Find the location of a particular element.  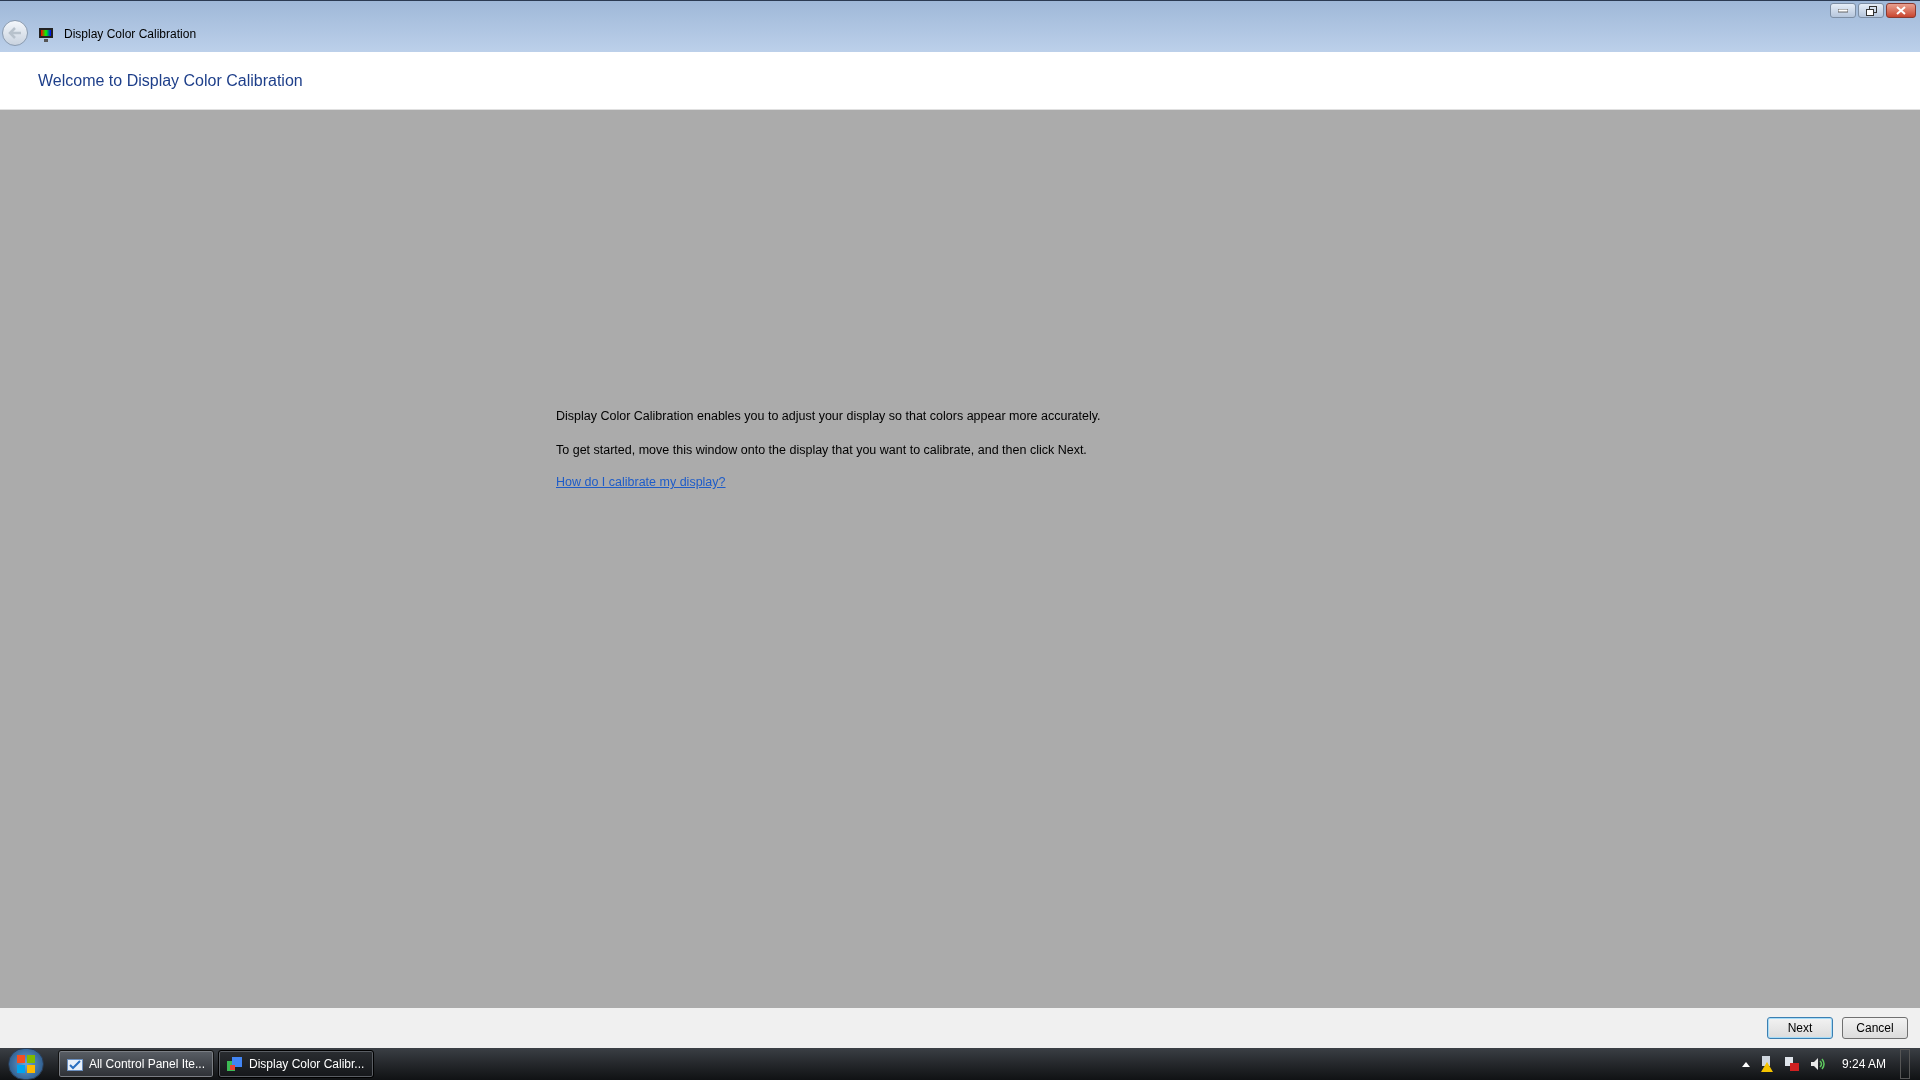

clock: 9:24 AM is located at coordinates (1863, 1064).